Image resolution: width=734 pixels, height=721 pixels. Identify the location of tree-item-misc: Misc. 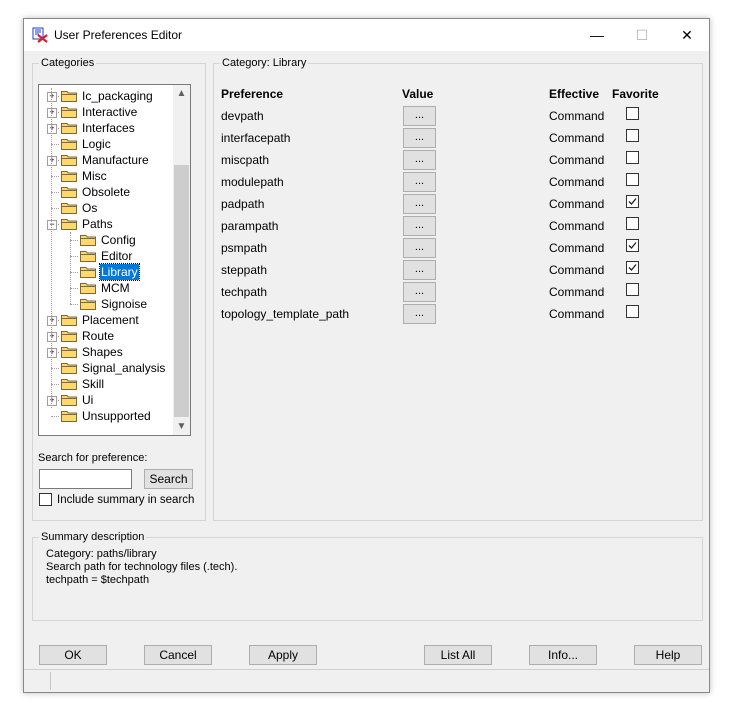
(106, 176).